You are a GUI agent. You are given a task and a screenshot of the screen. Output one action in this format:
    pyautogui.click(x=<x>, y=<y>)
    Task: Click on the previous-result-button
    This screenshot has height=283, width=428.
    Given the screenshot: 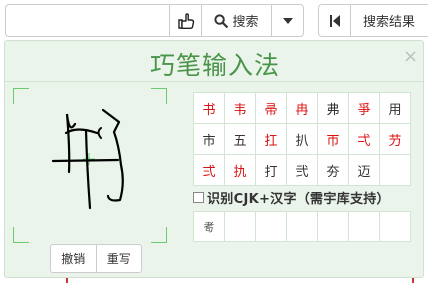 What is the action you would take?
    pyautogui.click(x=334, y=20)
    